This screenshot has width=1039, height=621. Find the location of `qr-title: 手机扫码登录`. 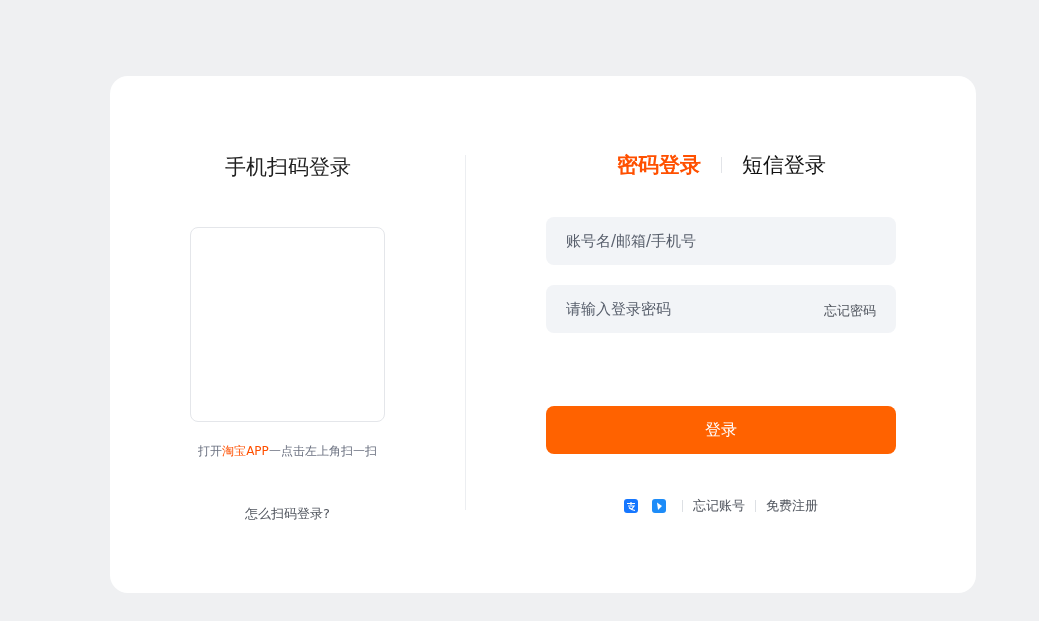

qr-title: 手机扫码登录 is located at coordinates (287, 167).